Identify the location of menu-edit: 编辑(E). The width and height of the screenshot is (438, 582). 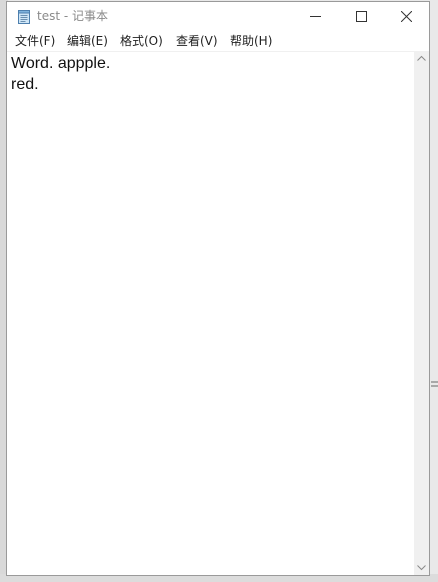
(87, 41).